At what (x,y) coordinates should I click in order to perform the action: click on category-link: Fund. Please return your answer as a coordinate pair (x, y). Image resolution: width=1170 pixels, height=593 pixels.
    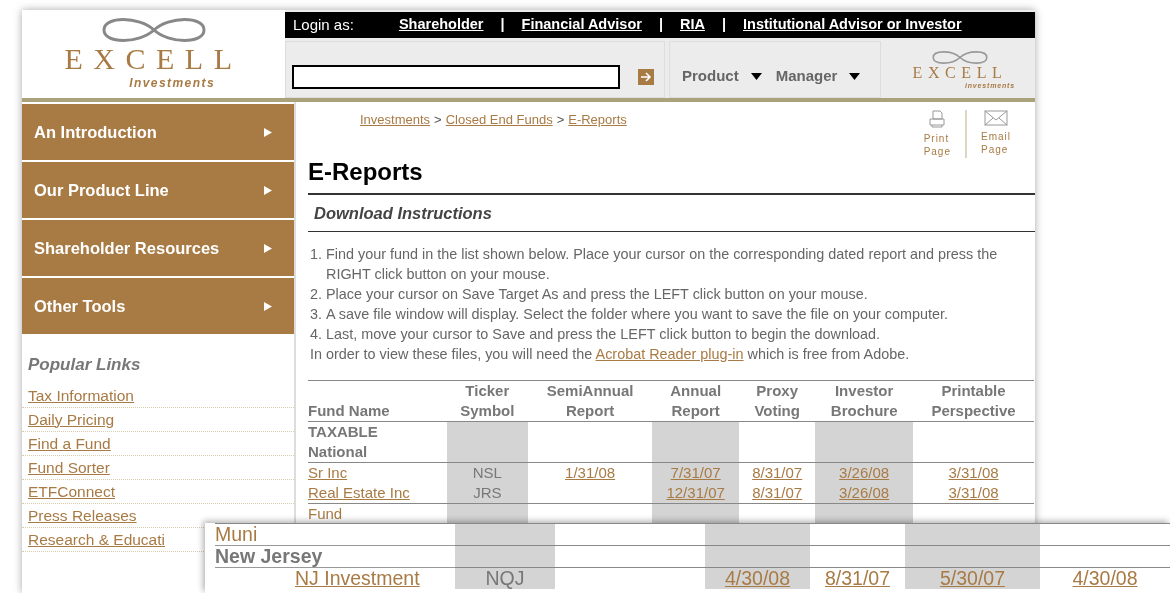
    Looking at the image, I should click on (377, 513).